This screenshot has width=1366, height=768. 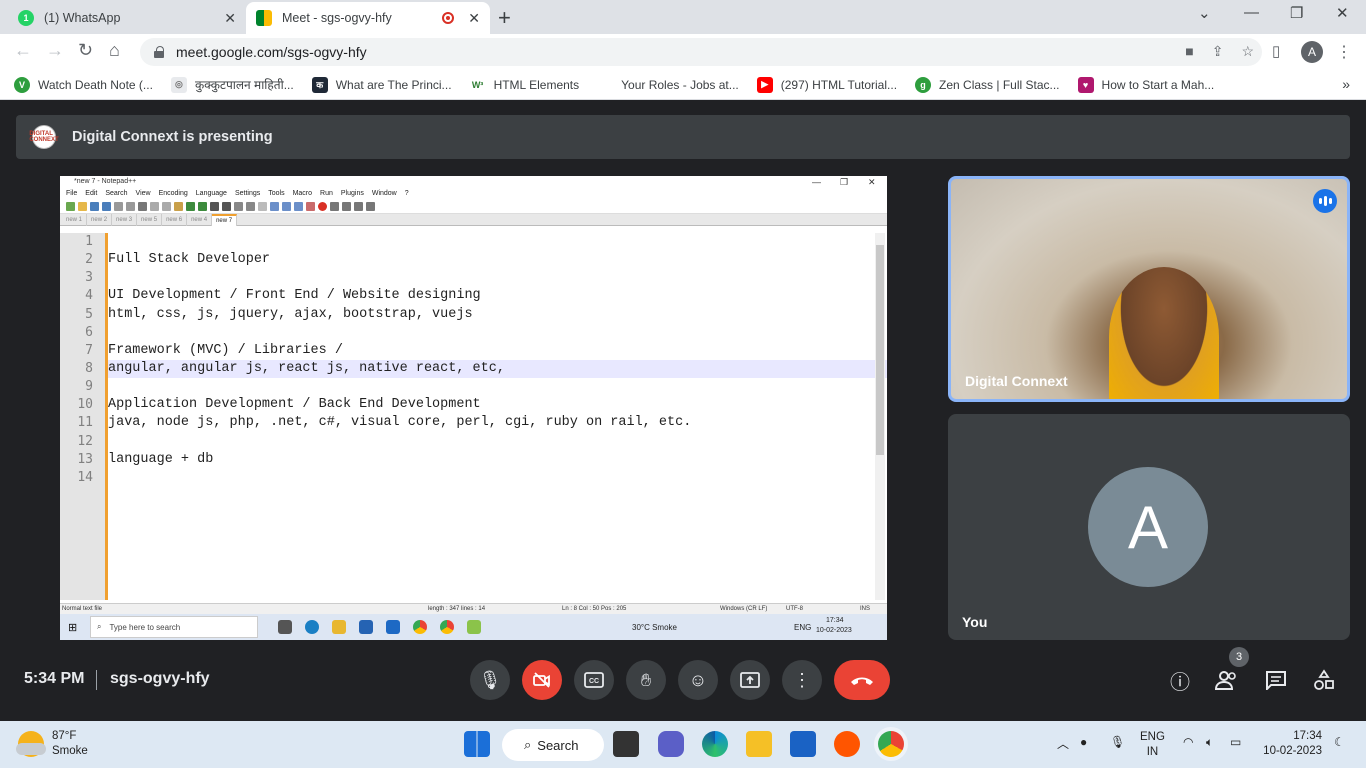 What do you see at coordinates (1189, 51) in the screenshot?
I see `camera-icon: ■` at bounding box center [1189, 51].